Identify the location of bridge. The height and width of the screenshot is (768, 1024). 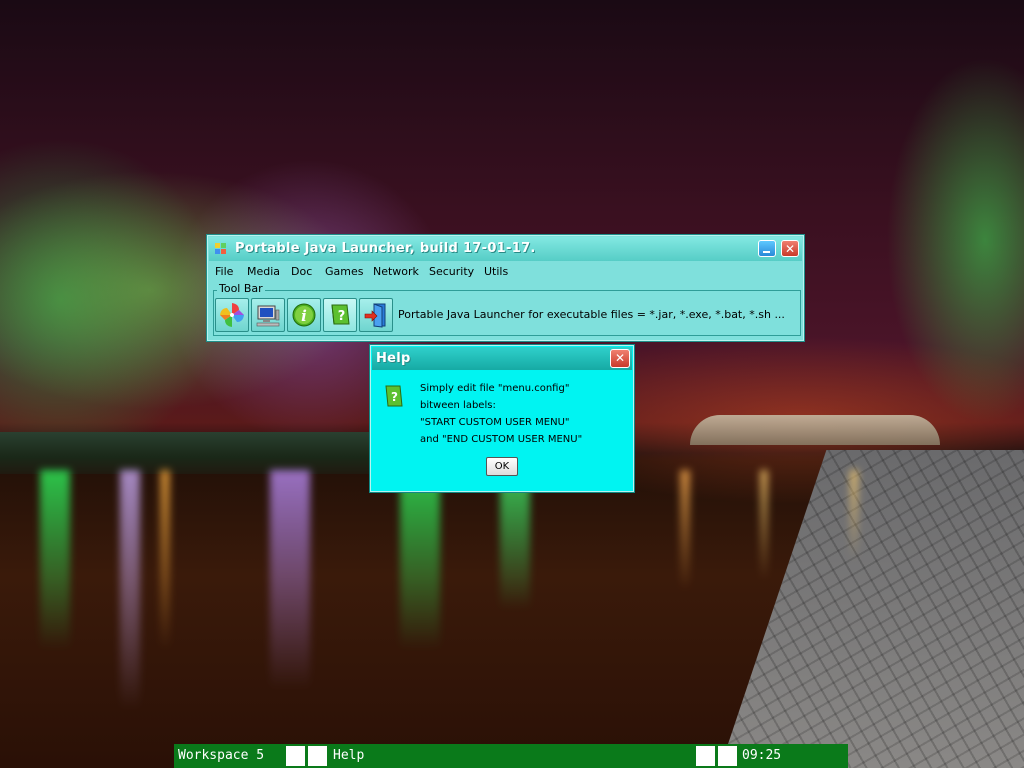
(815, 430).